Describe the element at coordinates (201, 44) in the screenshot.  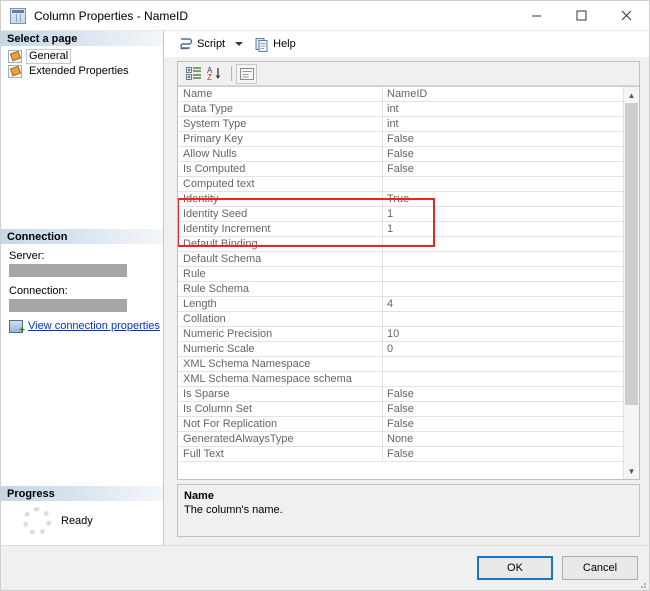
I see `script-button: Script` at that location.